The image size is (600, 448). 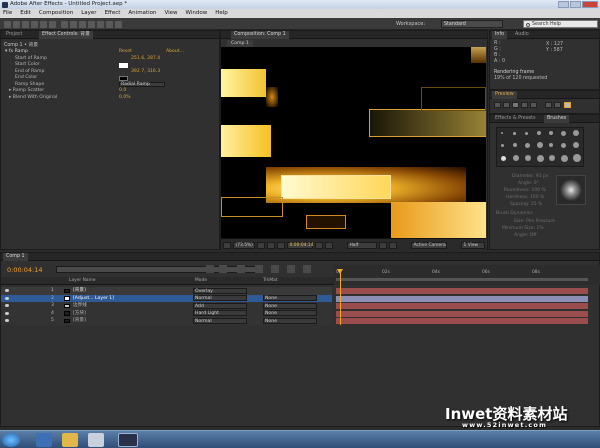 What do you see at coordinates (14, 35) in the screenshot?
I see `tab-project: Project` at bounding box center [14, 35].